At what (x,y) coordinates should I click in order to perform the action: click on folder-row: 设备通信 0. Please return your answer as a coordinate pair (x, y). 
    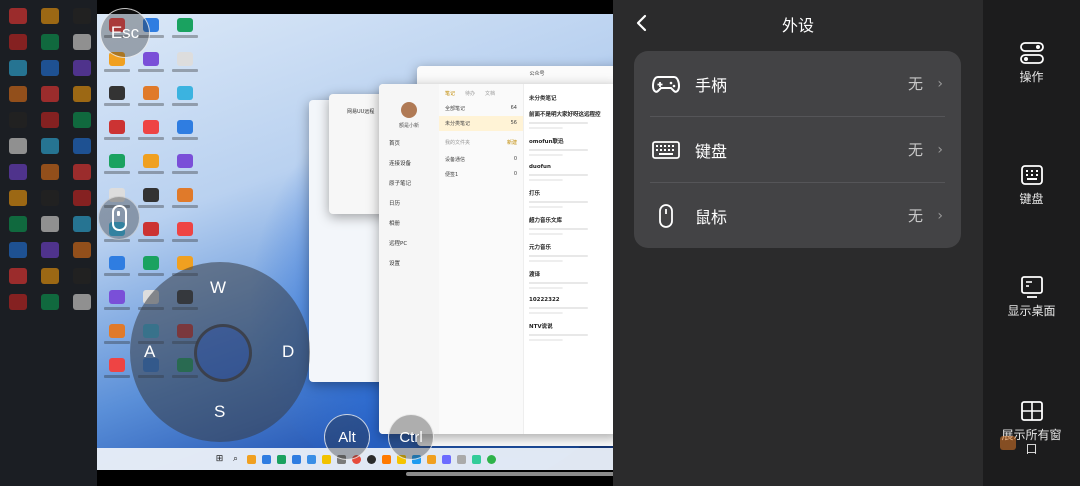
    Looking at the image, I should click on (481, 159).